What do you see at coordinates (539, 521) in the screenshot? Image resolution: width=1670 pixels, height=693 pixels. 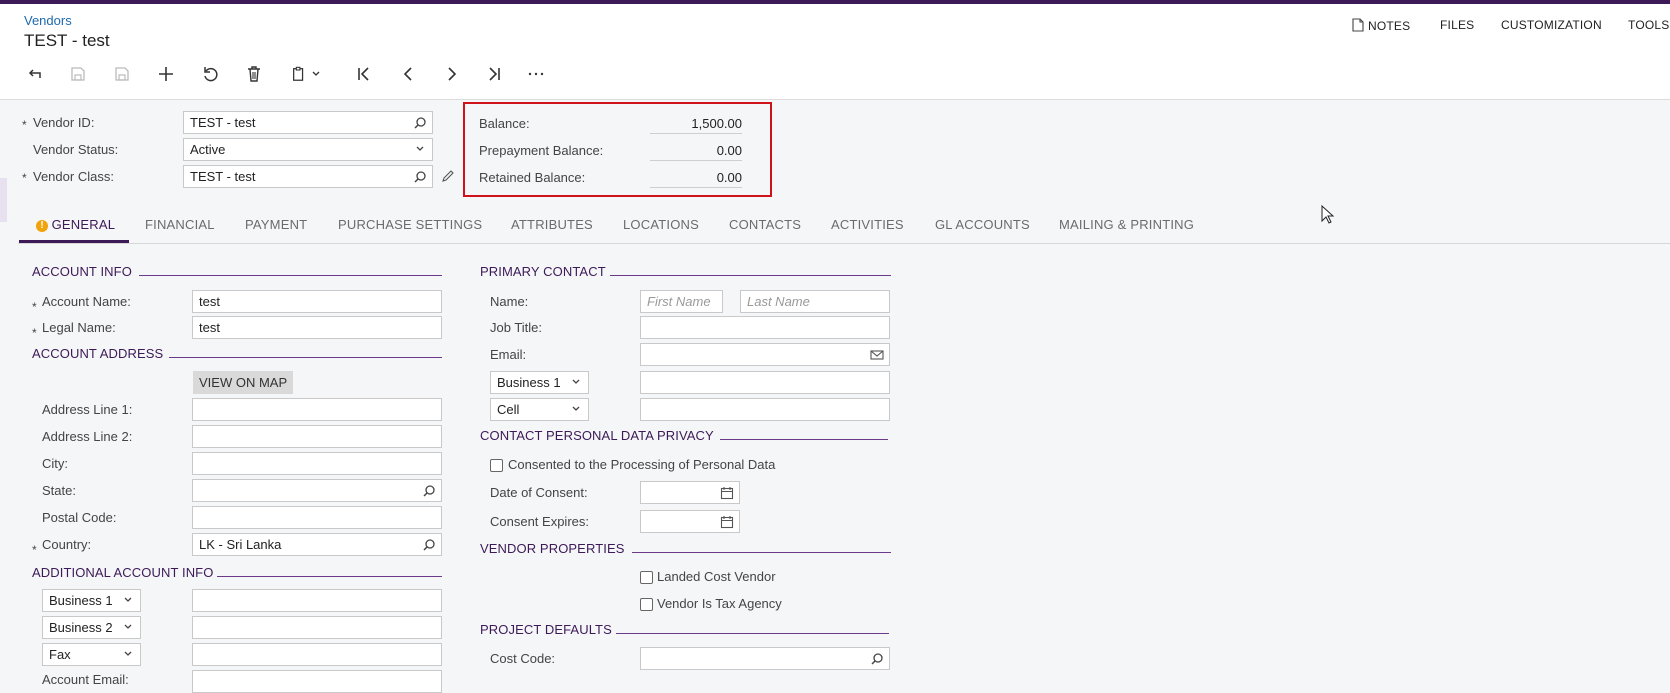 I see `consent-expires-label: Consent Expires:` at bounding box center [539, 521].